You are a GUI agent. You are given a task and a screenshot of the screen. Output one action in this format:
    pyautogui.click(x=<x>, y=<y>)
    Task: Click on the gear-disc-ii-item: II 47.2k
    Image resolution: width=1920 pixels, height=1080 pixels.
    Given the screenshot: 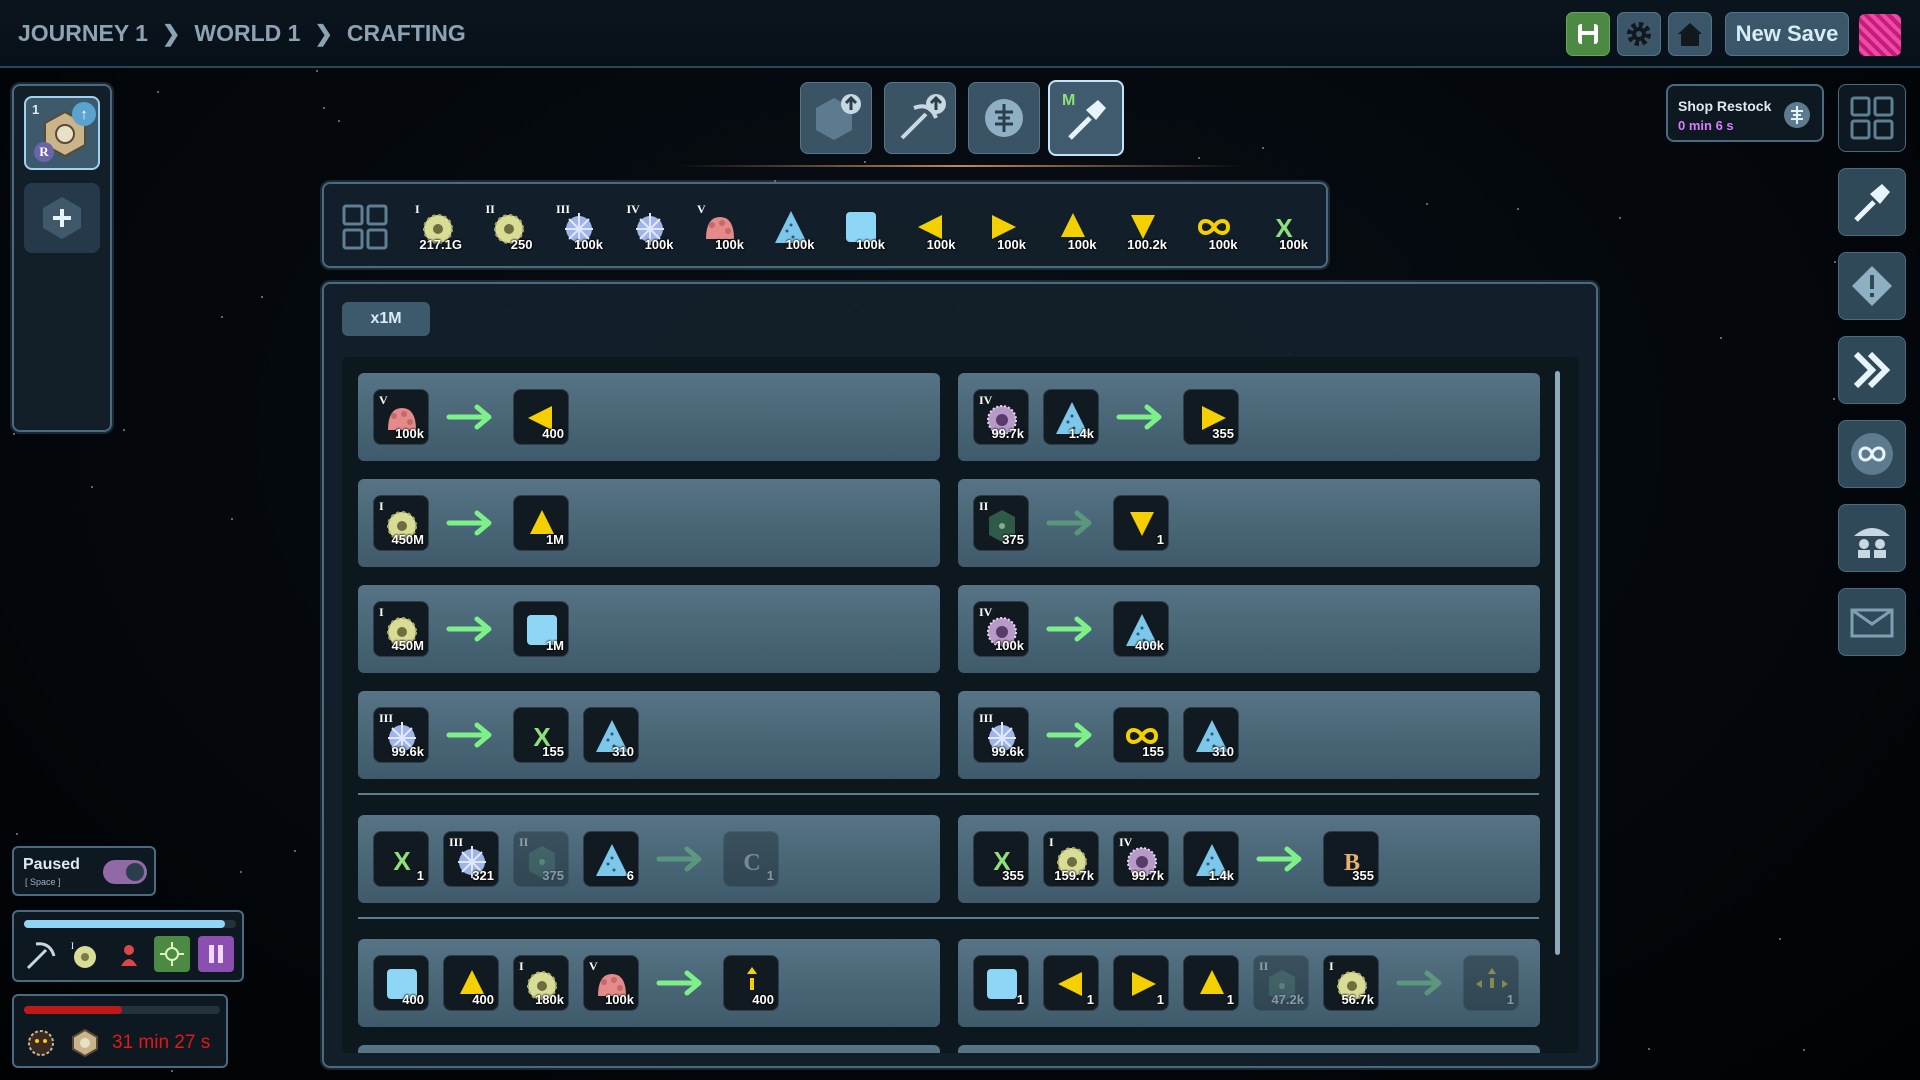 What is the action you would take?
    pyautogui.click(x=1281, y=983)
    